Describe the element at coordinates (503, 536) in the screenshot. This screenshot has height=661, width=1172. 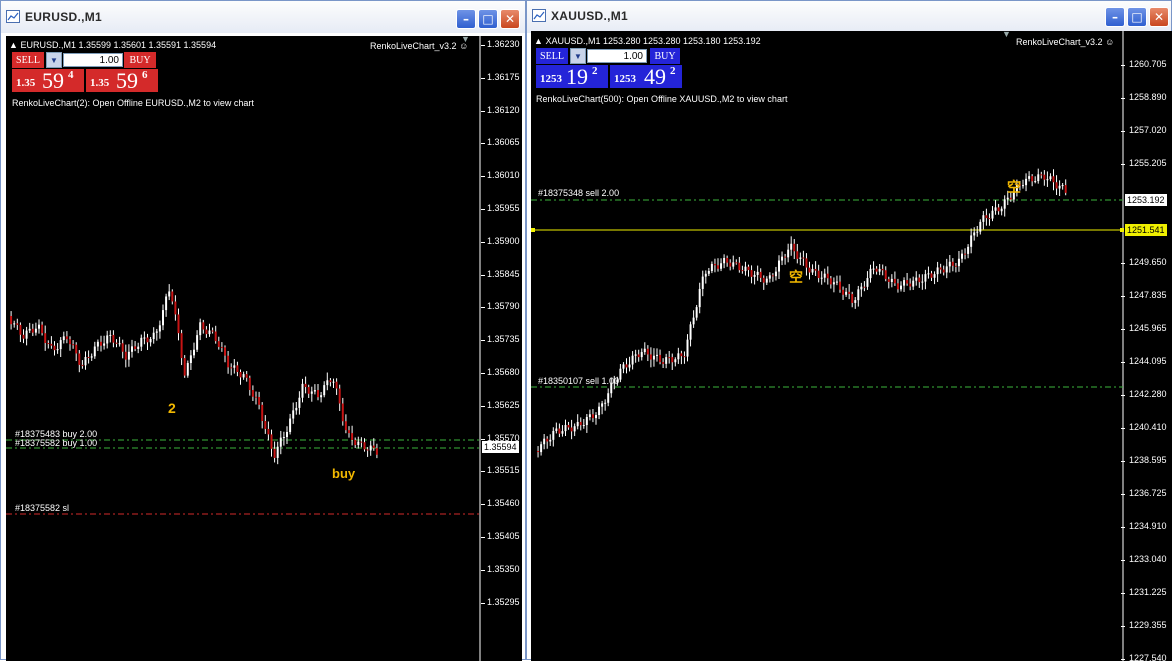
I see `axis-label: 1.35405` at that location.